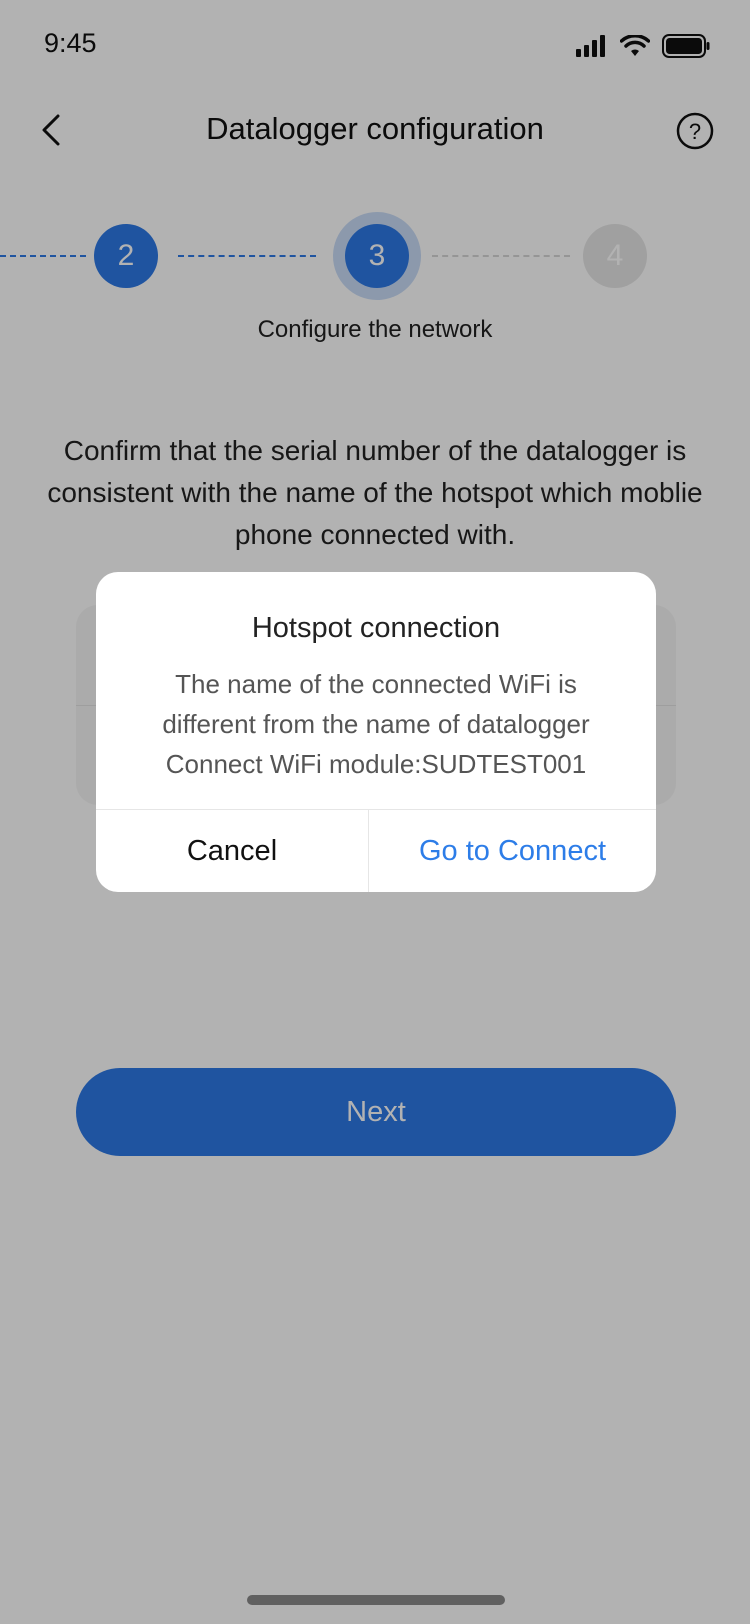 Image resolution: width=750 pixels, height=1624 pixels. Describe the element at coordinates (376, 684) in the screenshot. I see `dialog-message-line: The name of the connected WiFi is` at that location.